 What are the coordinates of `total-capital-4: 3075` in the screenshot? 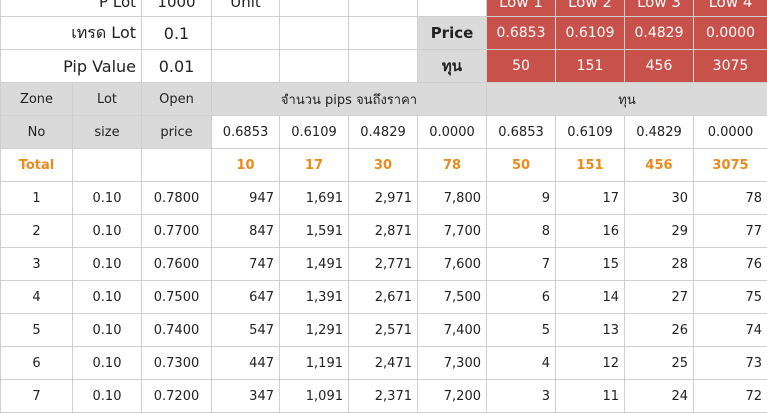 It's located at (730, 165).